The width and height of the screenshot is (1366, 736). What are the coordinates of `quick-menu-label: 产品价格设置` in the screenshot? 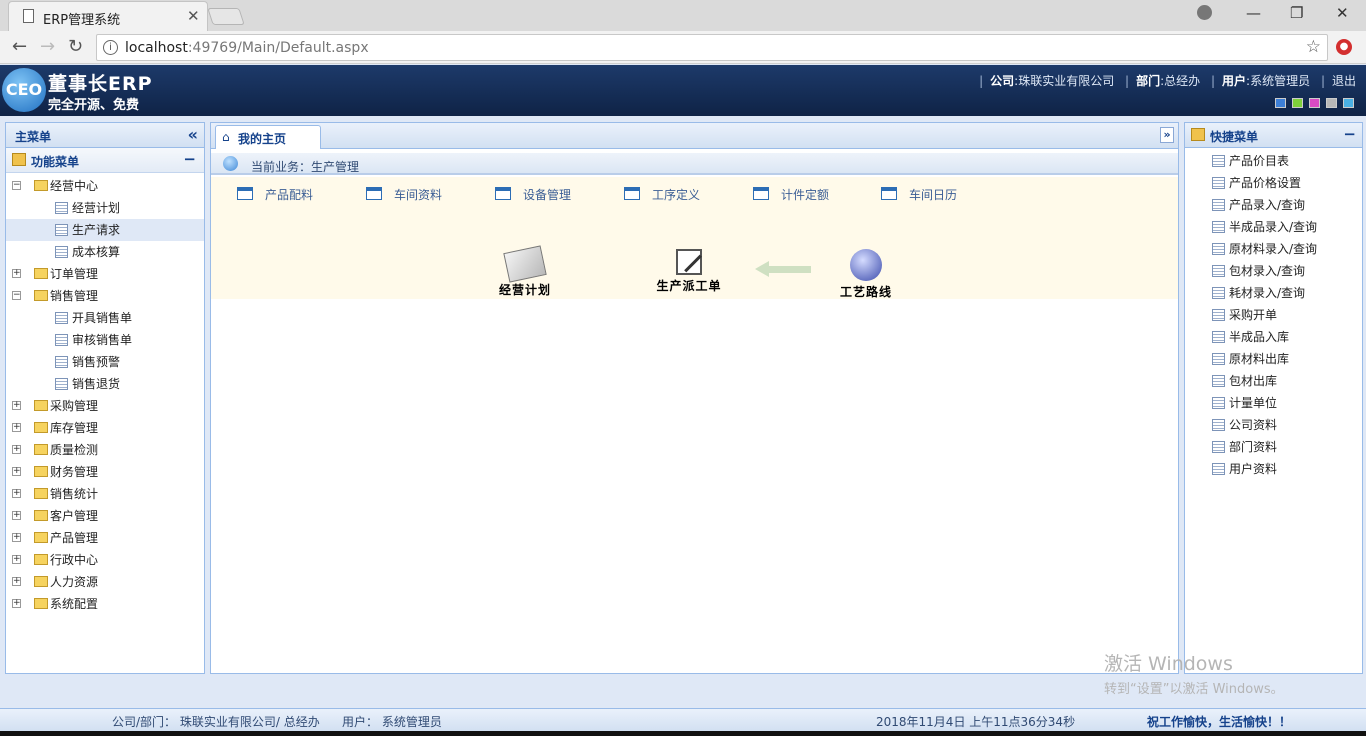 It's located at (1265, 183).